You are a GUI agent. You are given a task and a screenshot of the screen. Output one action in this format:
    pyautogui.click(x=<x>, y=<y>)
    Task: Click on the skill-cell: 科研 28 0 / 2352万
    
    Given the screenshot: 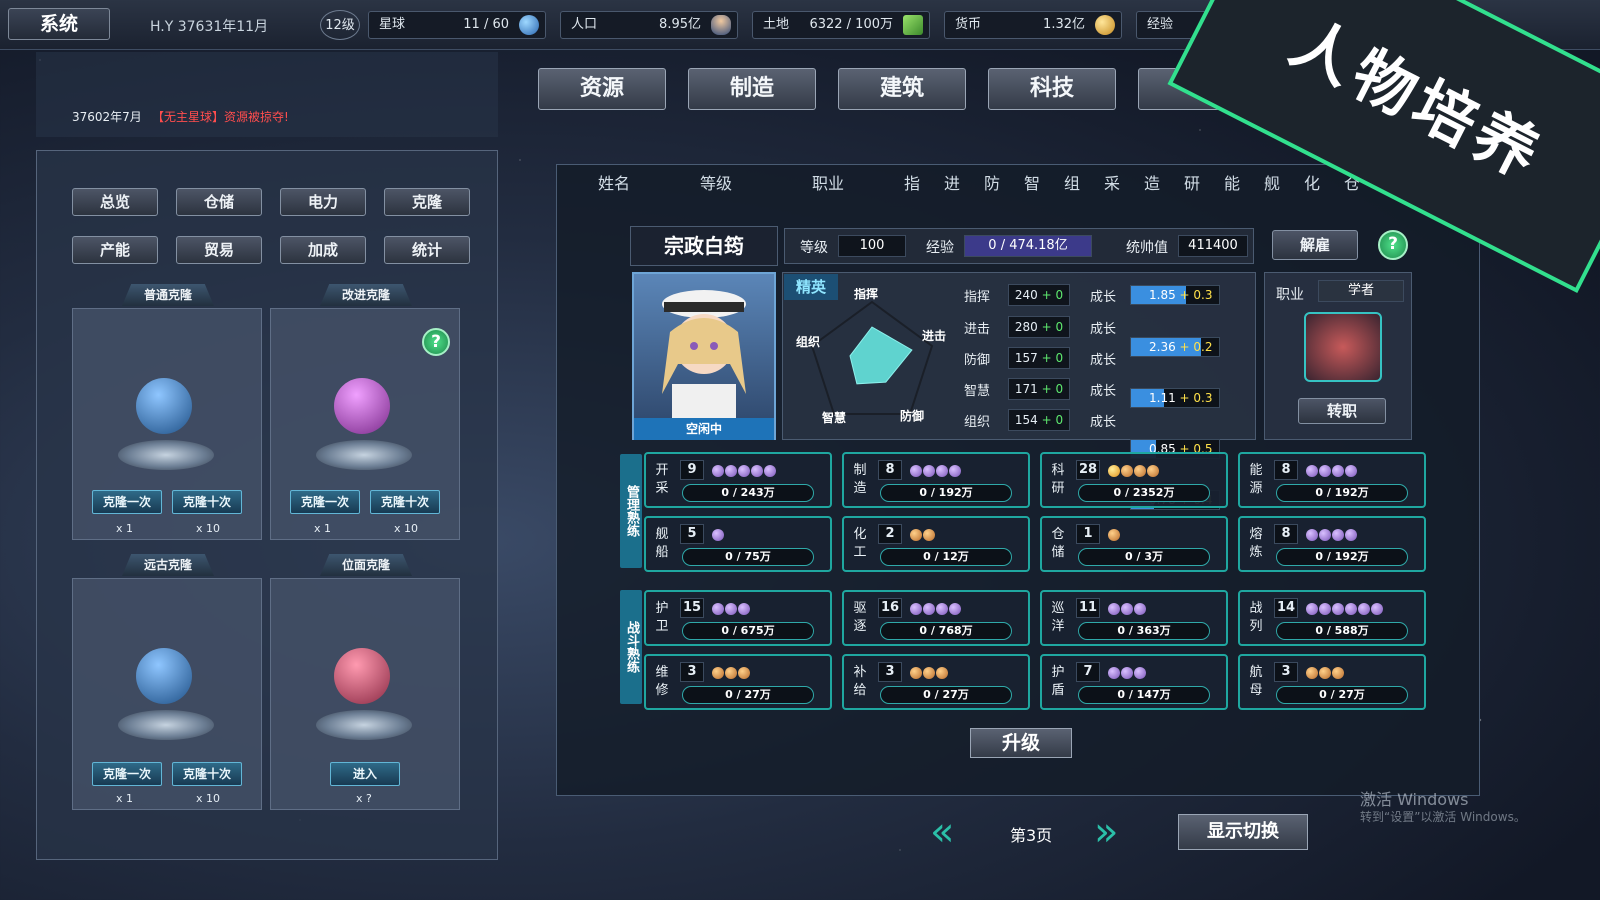 What is the action you would take?
    pyautogui.click(x=1134, y=480)
    